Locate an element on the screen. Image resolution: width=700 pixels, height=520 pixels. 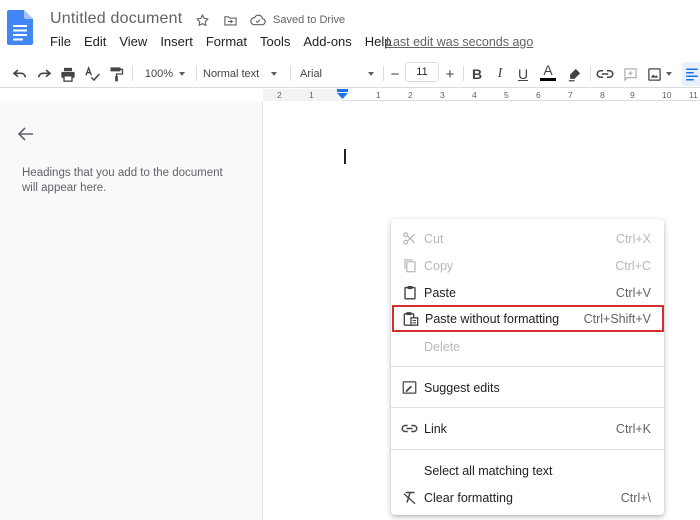
suggest-edits-icon is located at coordinates (409, 387).